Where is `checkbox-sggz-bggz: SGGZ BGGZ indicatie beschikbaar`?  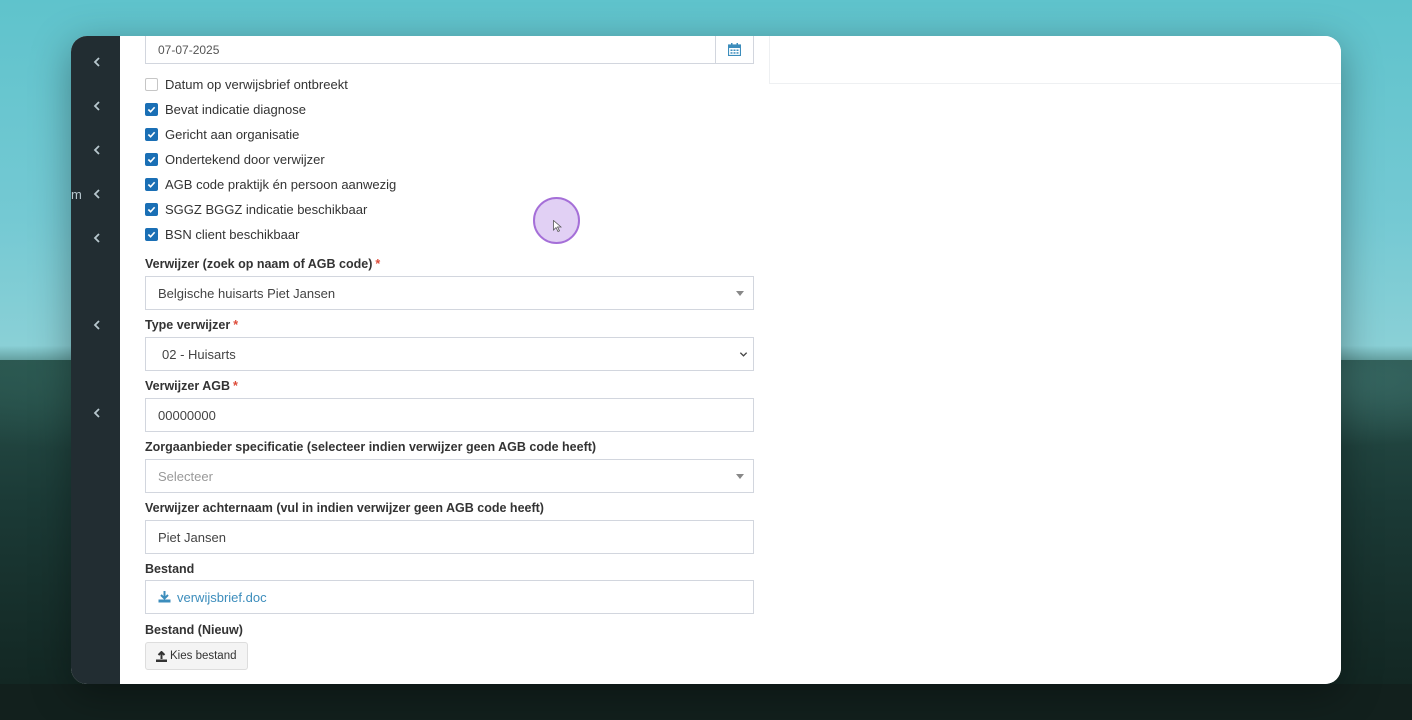
checkbox-sggz-bggz: SGGZ BGGZ indicatie beschikbaar is located at coordinates (256, 209).